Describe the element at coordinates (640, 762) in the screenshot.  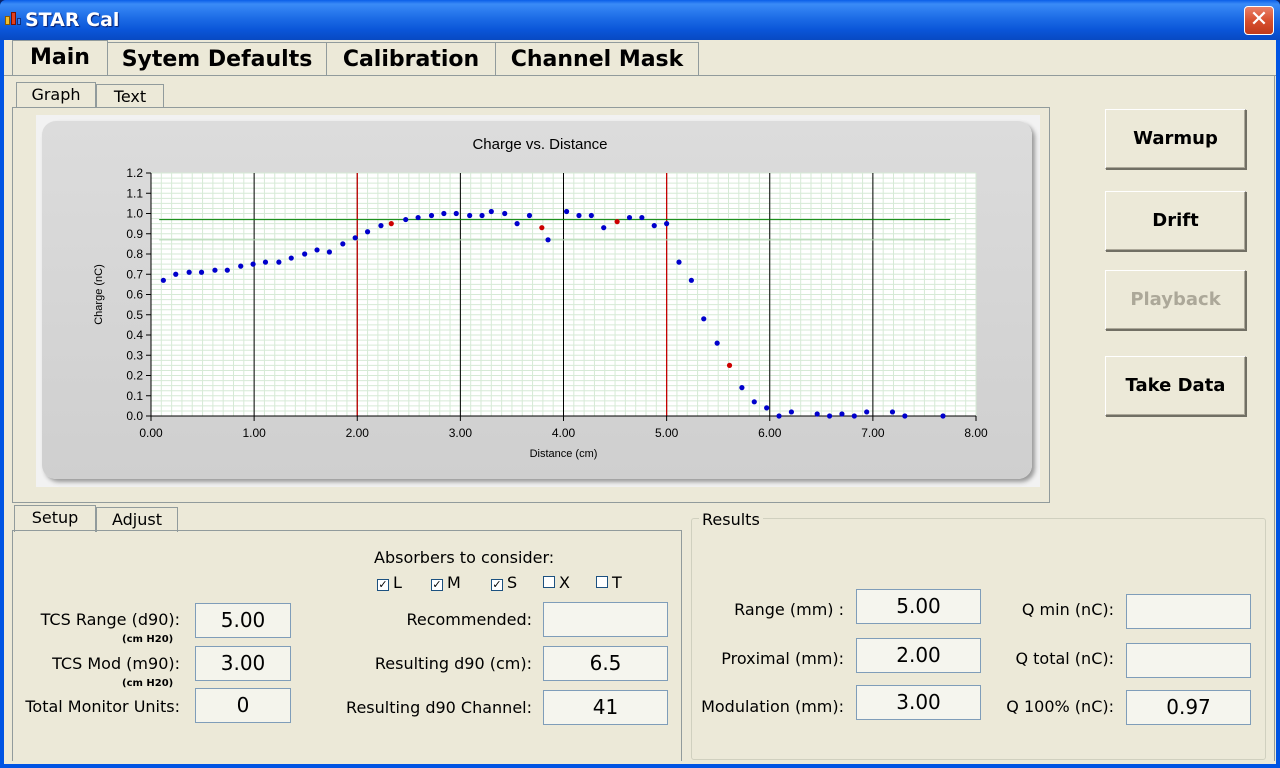
I see `bottom-edge` at that location.